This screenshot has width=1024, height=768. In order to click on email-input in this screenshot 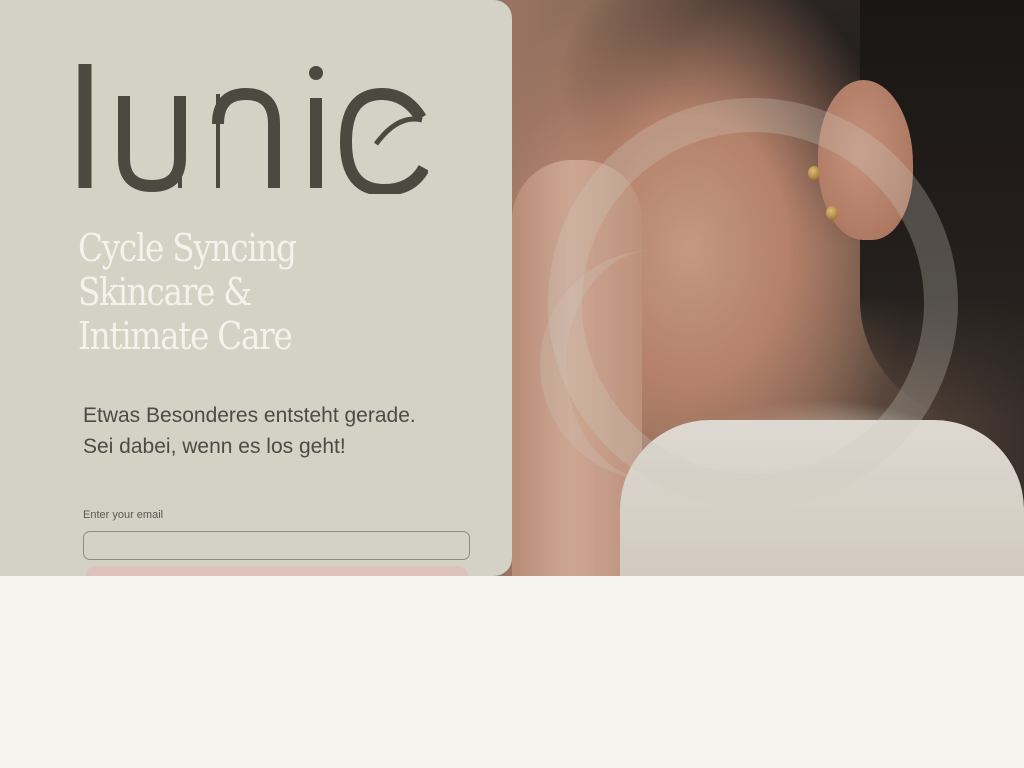, I will do `click(276, 545)`.